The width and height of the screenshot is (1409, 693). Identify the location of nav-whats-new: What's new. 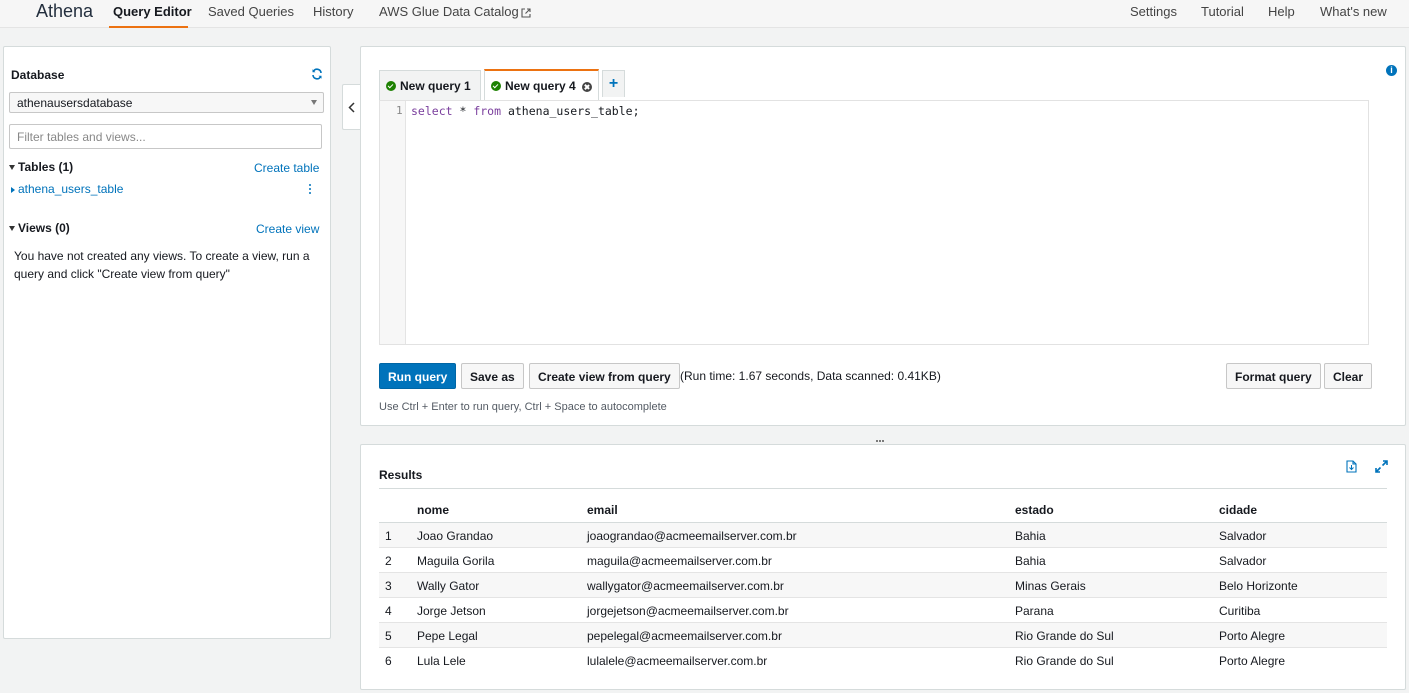
(1353, 11).